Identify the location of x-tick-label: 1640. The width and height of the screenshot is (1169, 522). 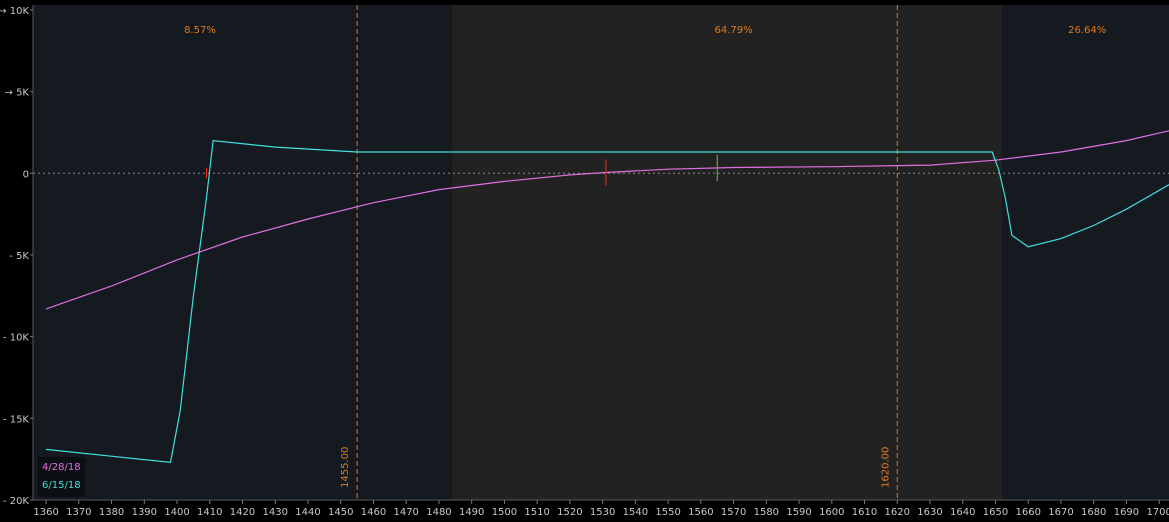
(962, 512).